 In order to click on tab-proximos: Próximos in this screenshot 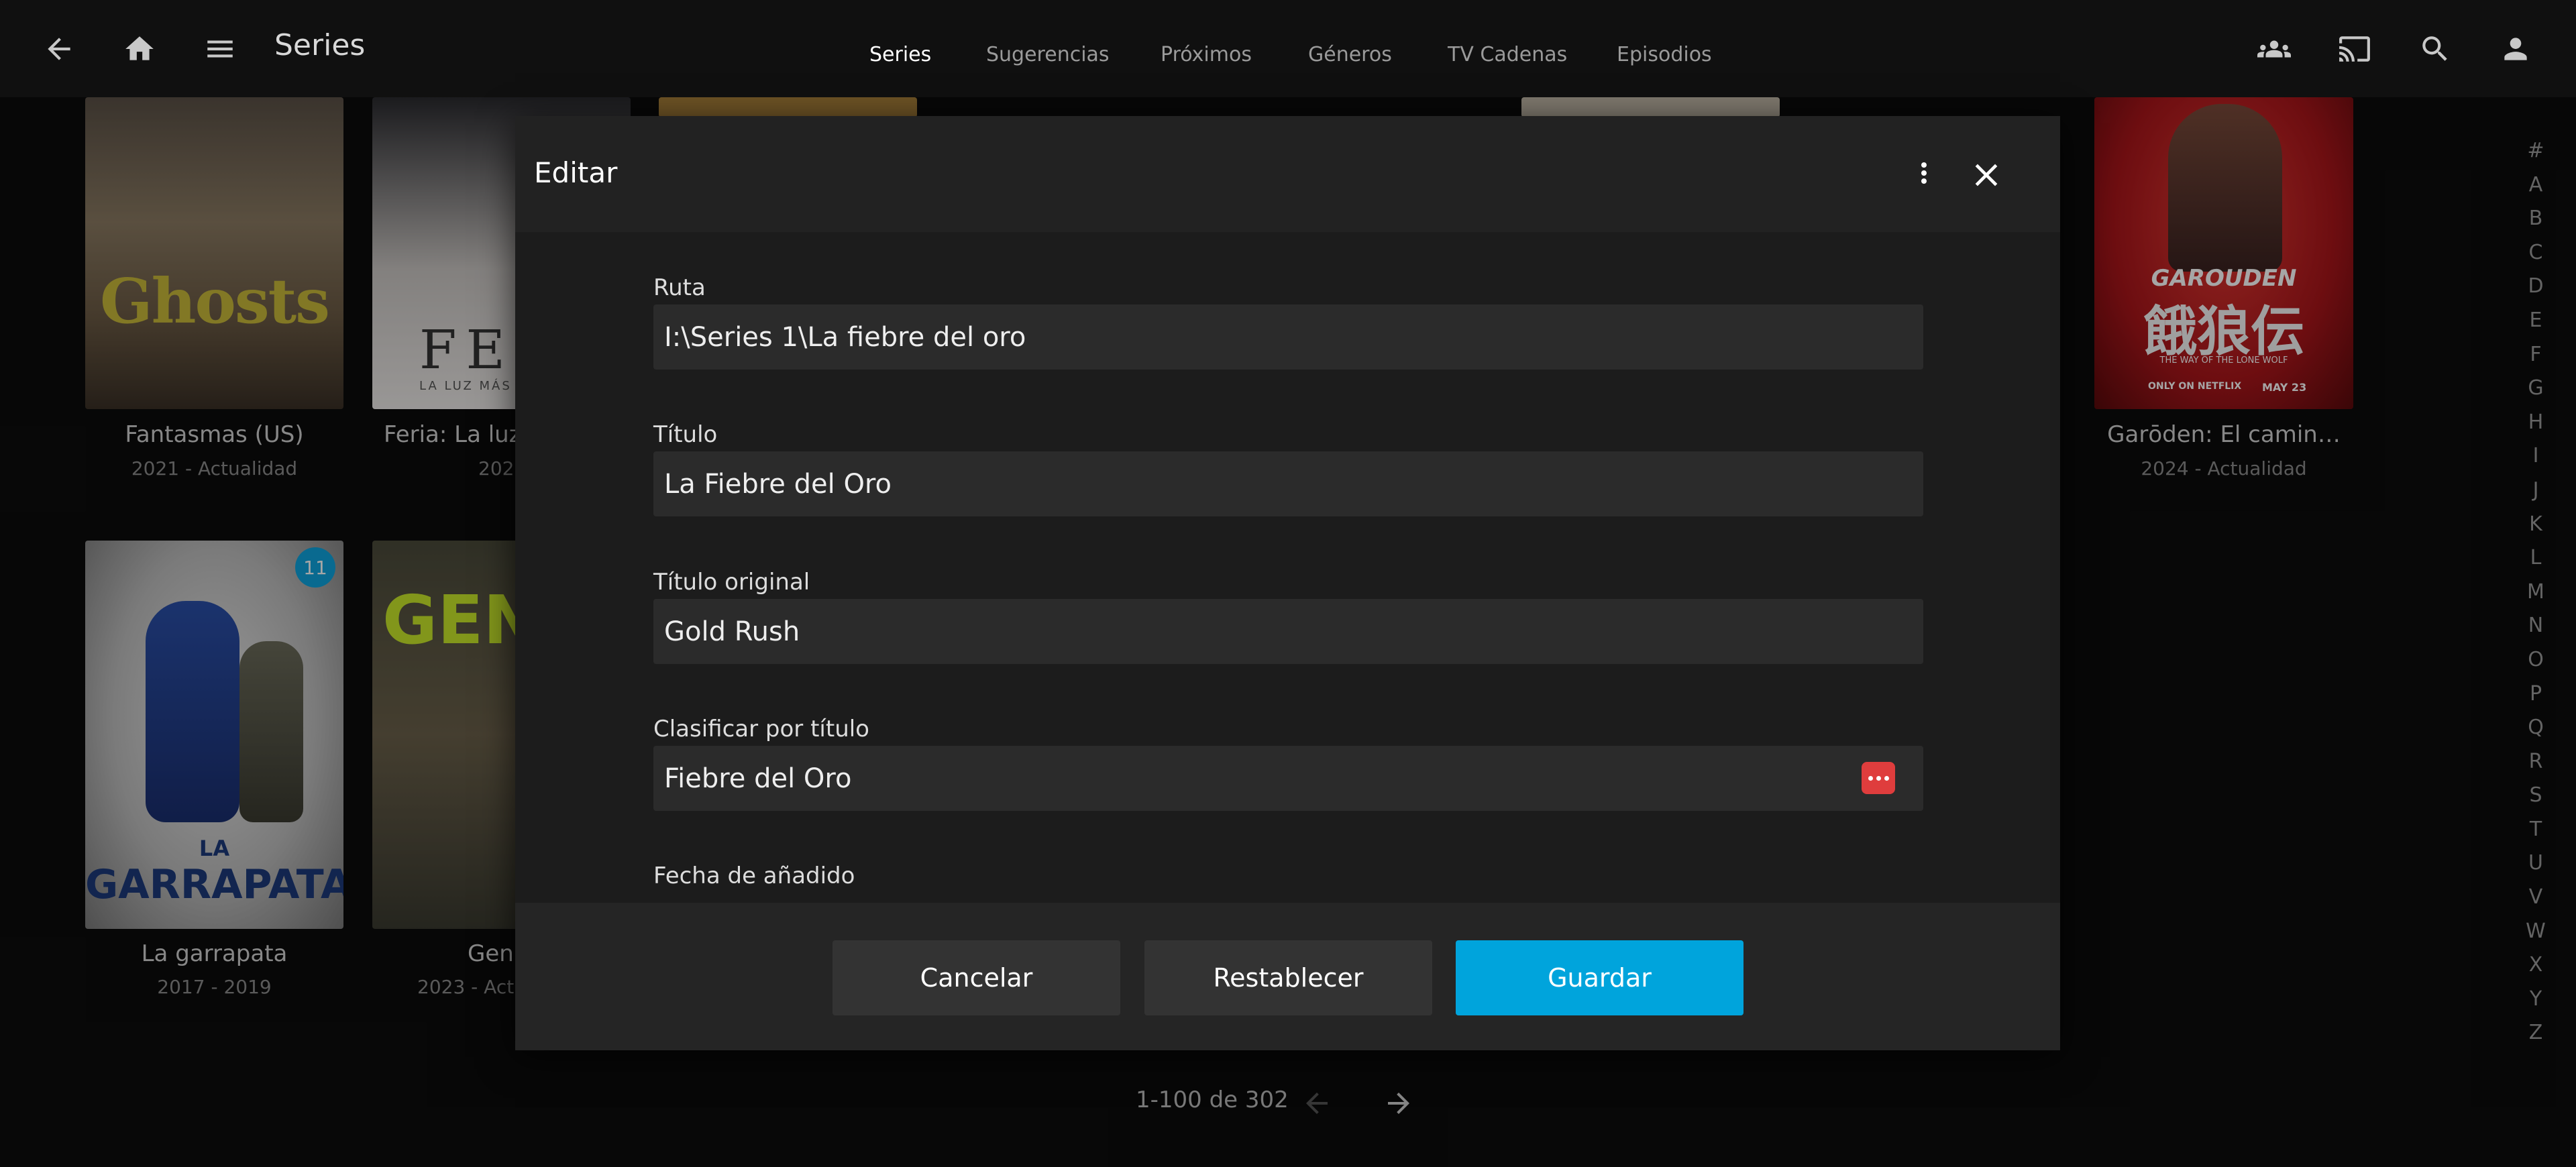, I will do `click(1206, 54)`.